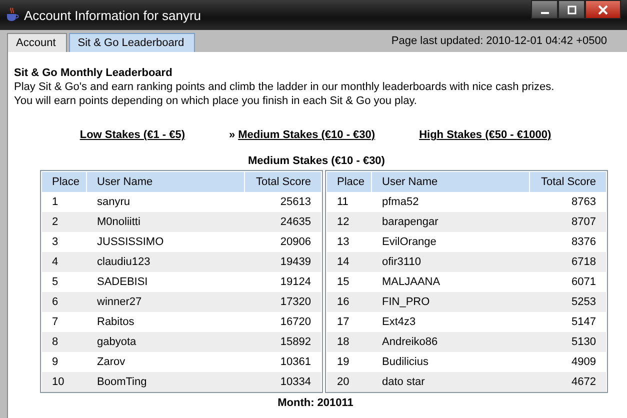  What do you see at coordinates (295, 362) in the screenshot?
I see `table-cell-text: 10361` at bounding box center [295, 362].